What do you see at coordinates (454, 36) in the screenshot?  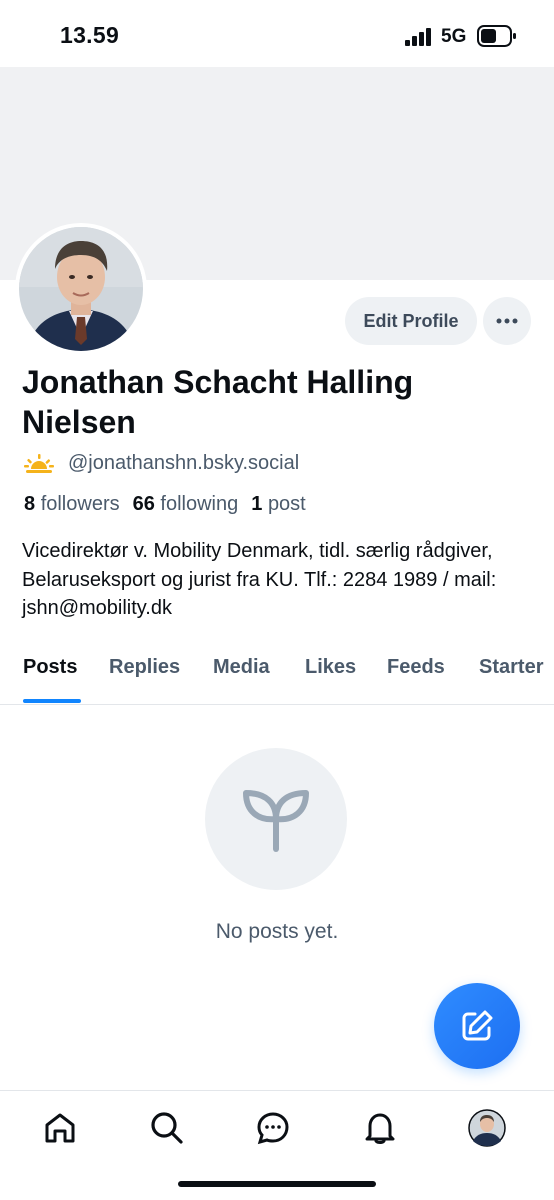 I see `network-label: 5G` at bounding box center [454, 36].